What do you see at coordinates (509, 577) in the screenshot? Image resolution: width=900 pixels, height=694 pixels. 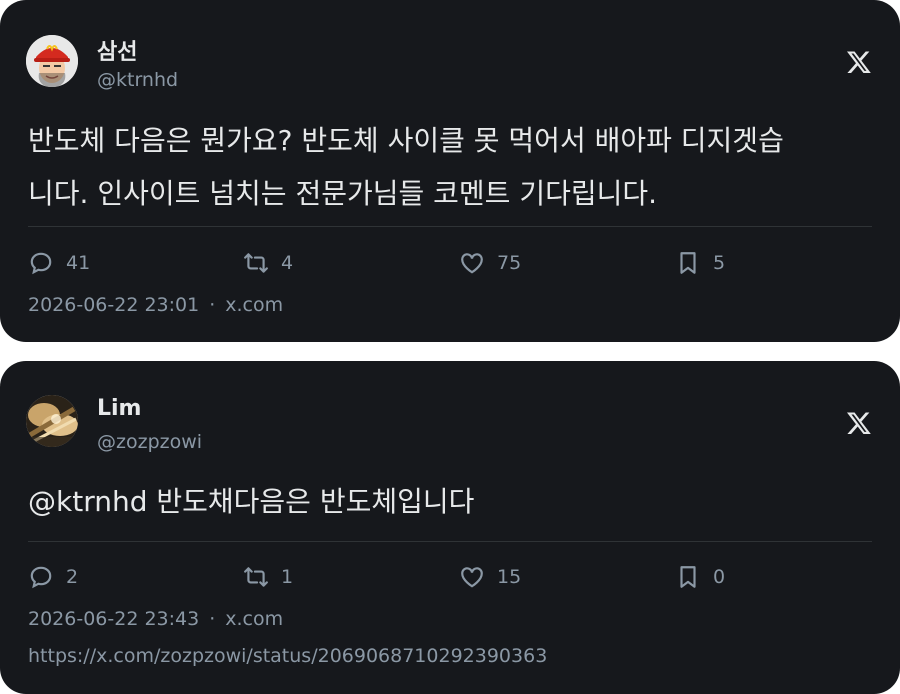 I see `like-count: 15` at bounding box center [509, 577].